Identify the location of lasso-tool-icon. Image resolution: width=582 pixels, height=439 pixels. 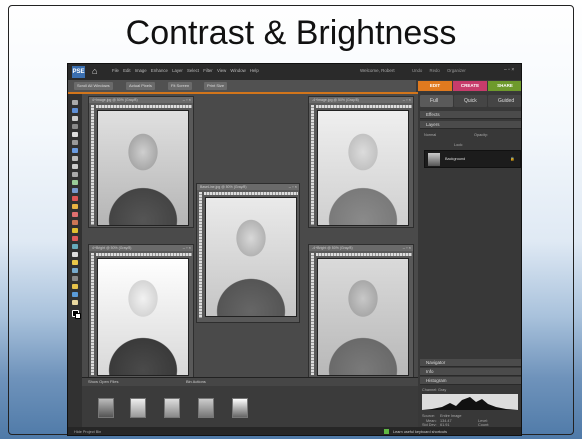
(75, 142).